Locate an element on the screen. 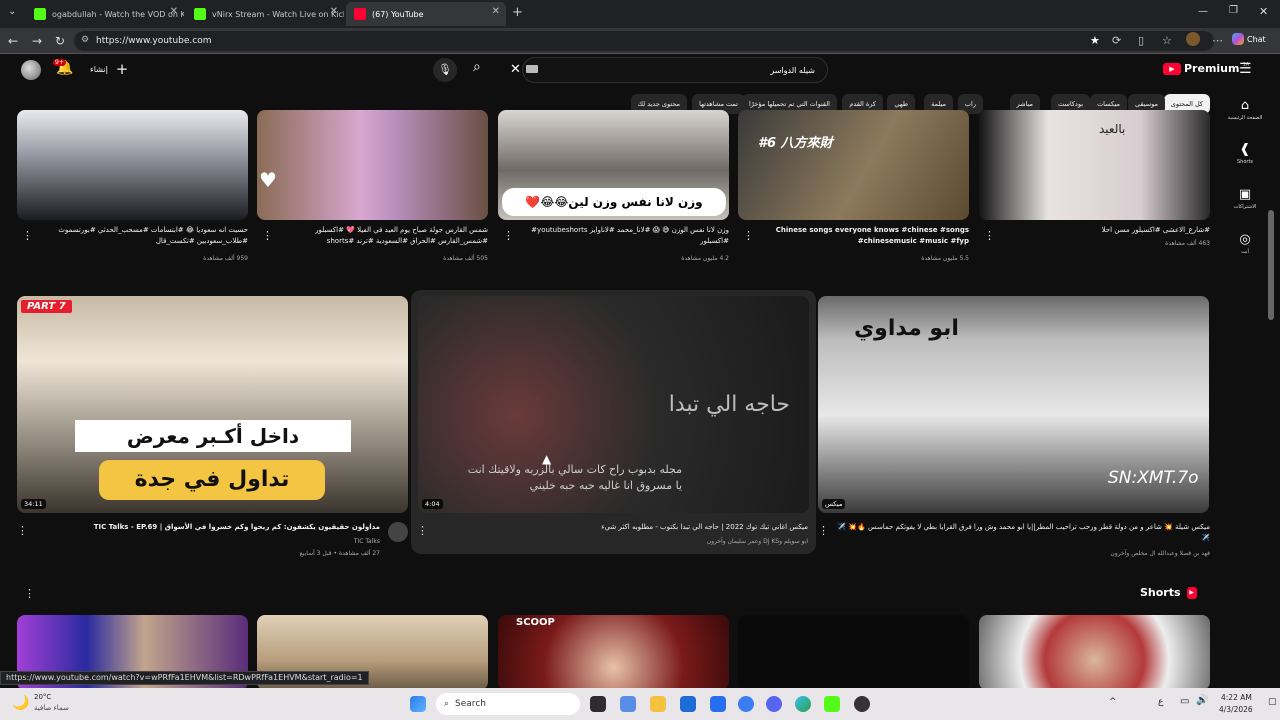  profile-avatar is located at coordinates (1193, 39).